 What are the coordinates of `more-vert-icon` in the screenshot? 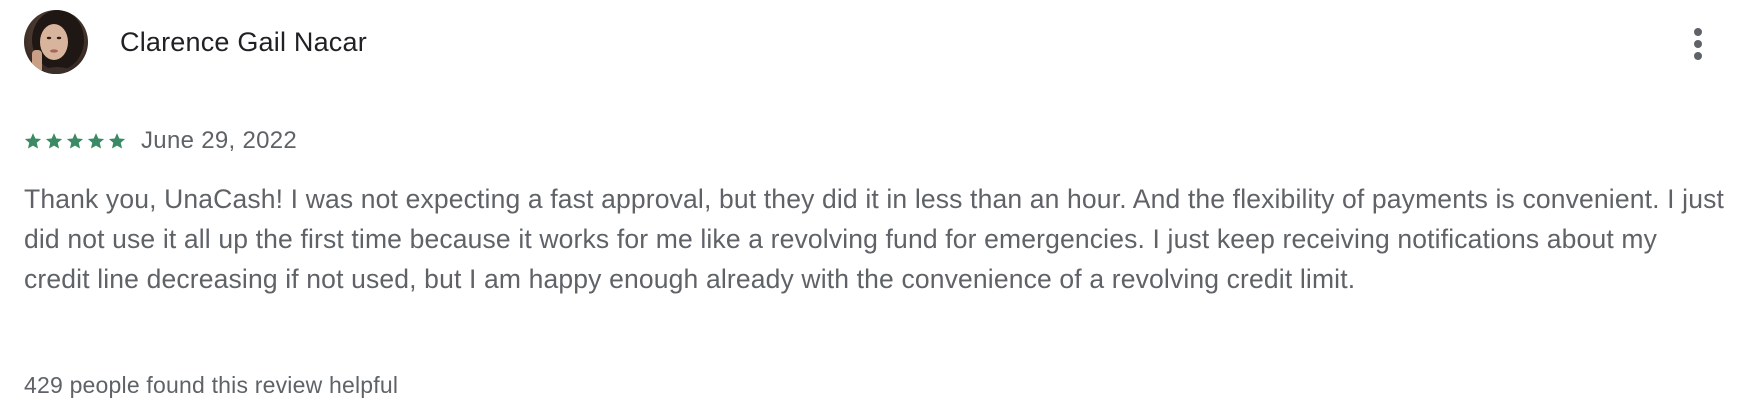 It's located at (1698, 44).